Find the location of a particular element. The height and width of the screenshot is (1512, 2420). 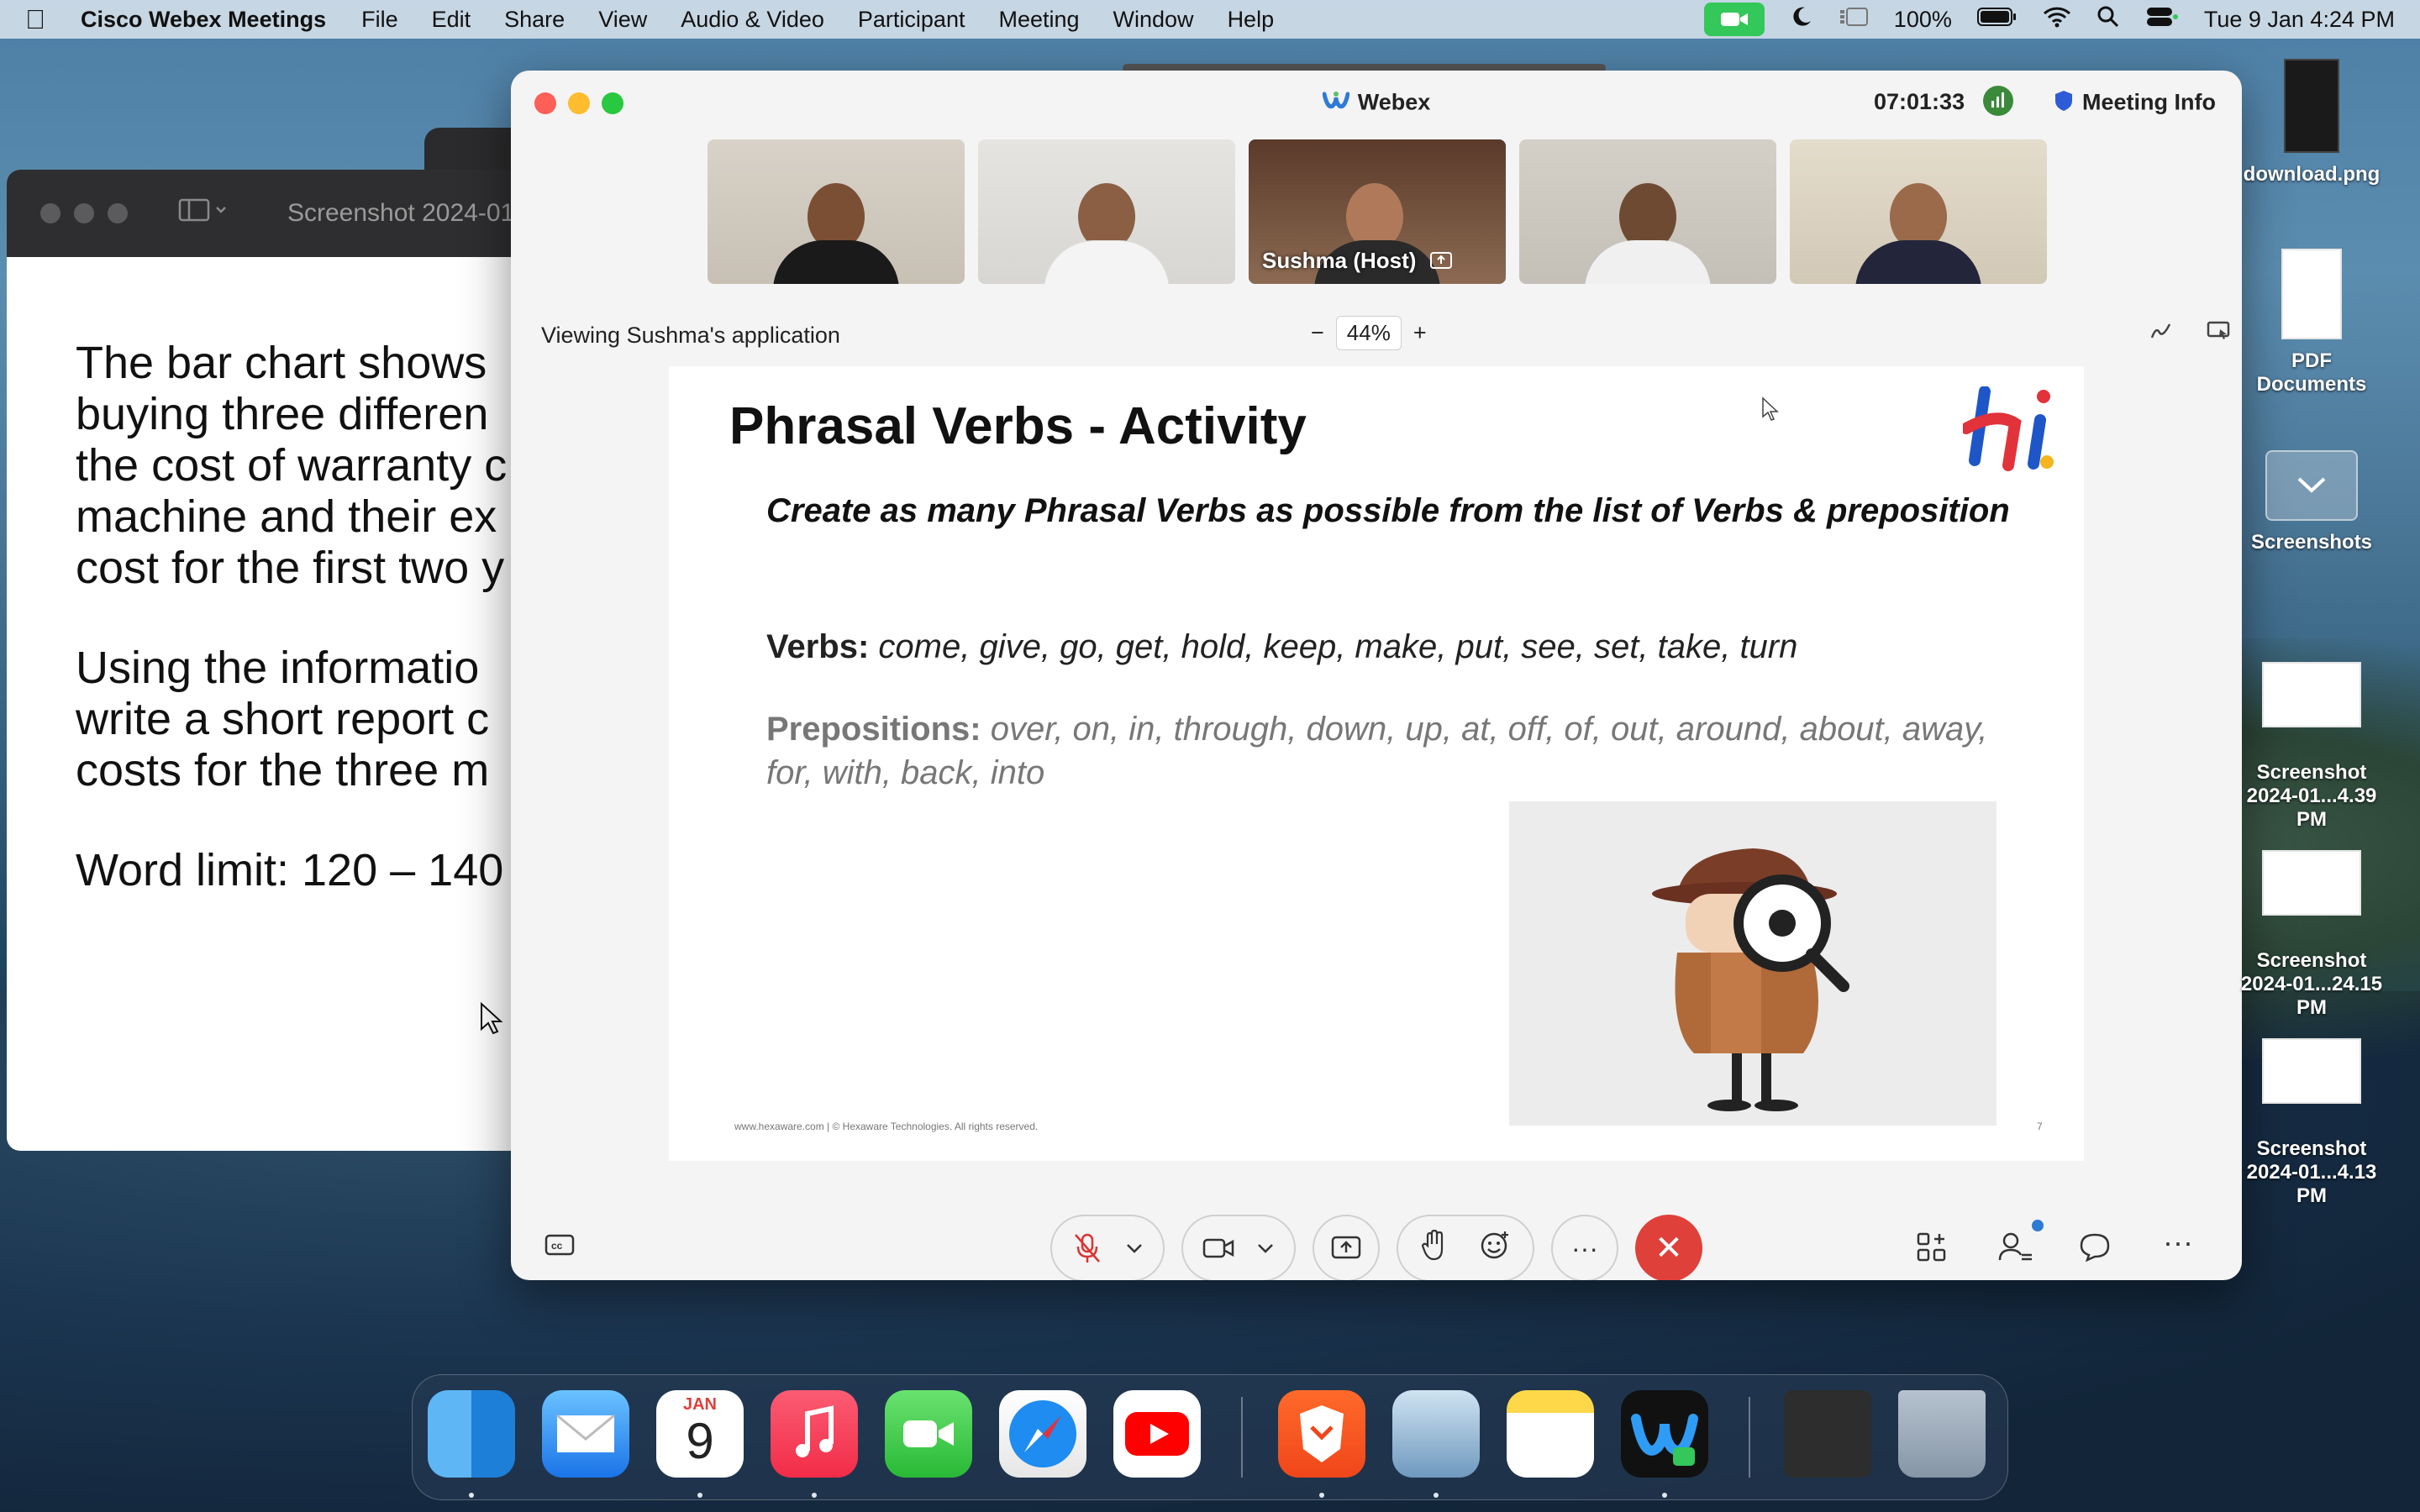

more-menu-icon: ··· is located at coordinates (2178, 1242).